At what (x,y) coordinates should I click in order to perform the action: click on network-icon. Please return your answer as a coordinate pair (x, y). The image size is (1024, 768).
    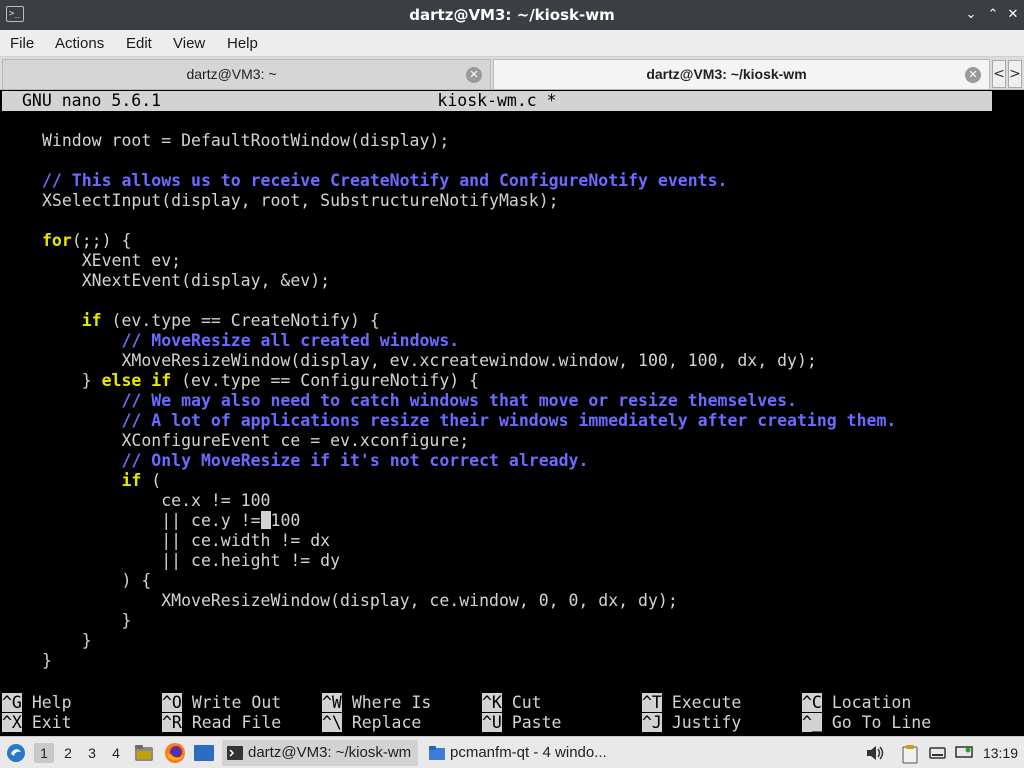
    Looking at the image, I should click on (964, 753).